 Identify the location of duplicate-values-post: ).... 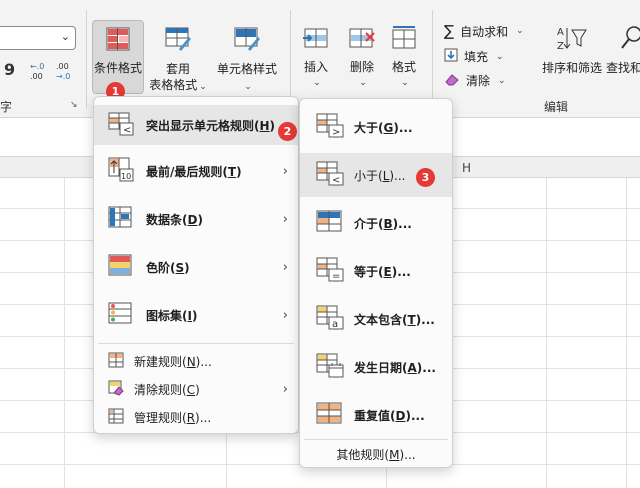
(415, 415).